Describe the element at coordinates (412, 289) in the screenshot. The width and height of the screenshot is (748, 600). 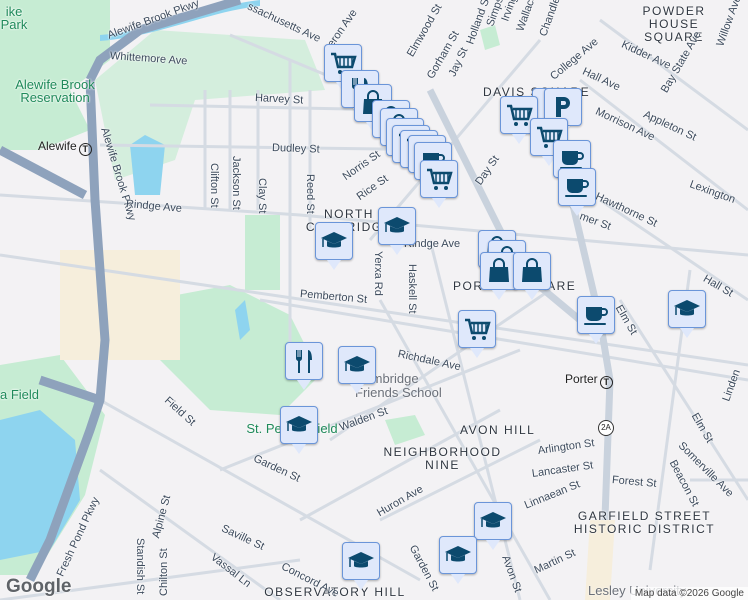
I see `street-label: Haskell St` at that location.